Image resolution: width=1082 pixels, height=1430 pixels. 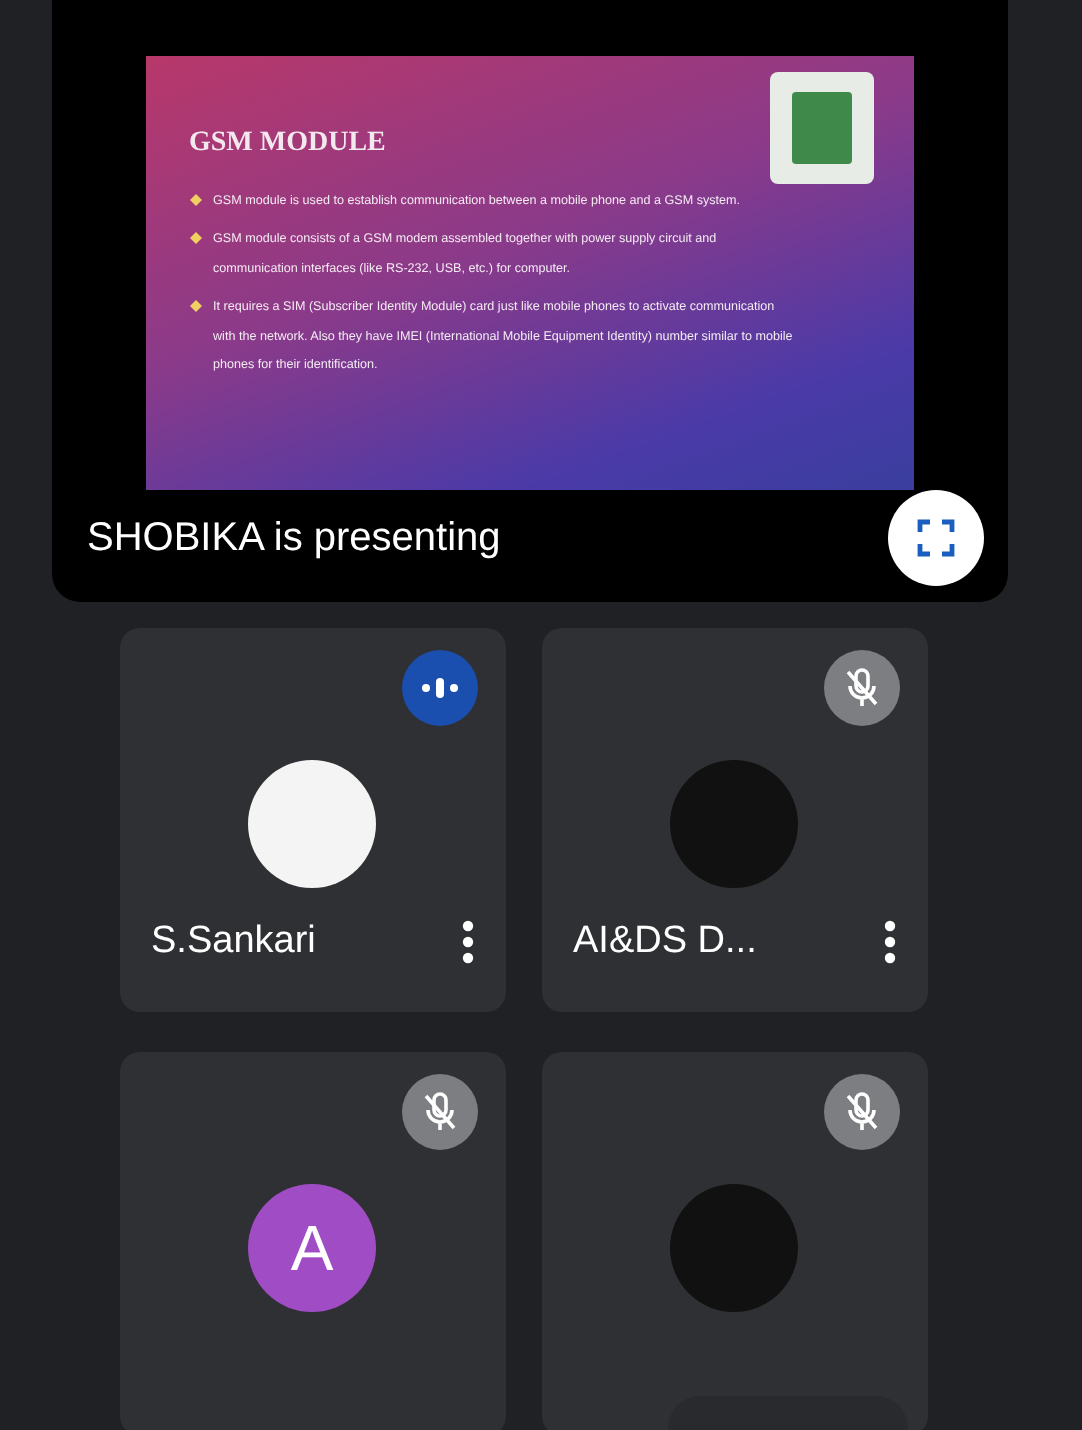 I want to click on photo-placeholder, so click(x=821, y=128).